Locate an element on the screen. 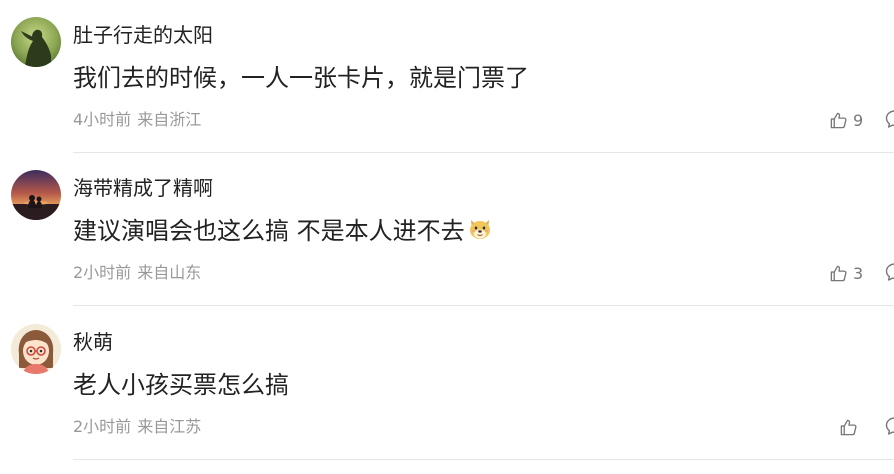 Image resolution: width=894 pixels, height=474 pixels. comment-location: 来自山东 is located at coordinates (169, 272).